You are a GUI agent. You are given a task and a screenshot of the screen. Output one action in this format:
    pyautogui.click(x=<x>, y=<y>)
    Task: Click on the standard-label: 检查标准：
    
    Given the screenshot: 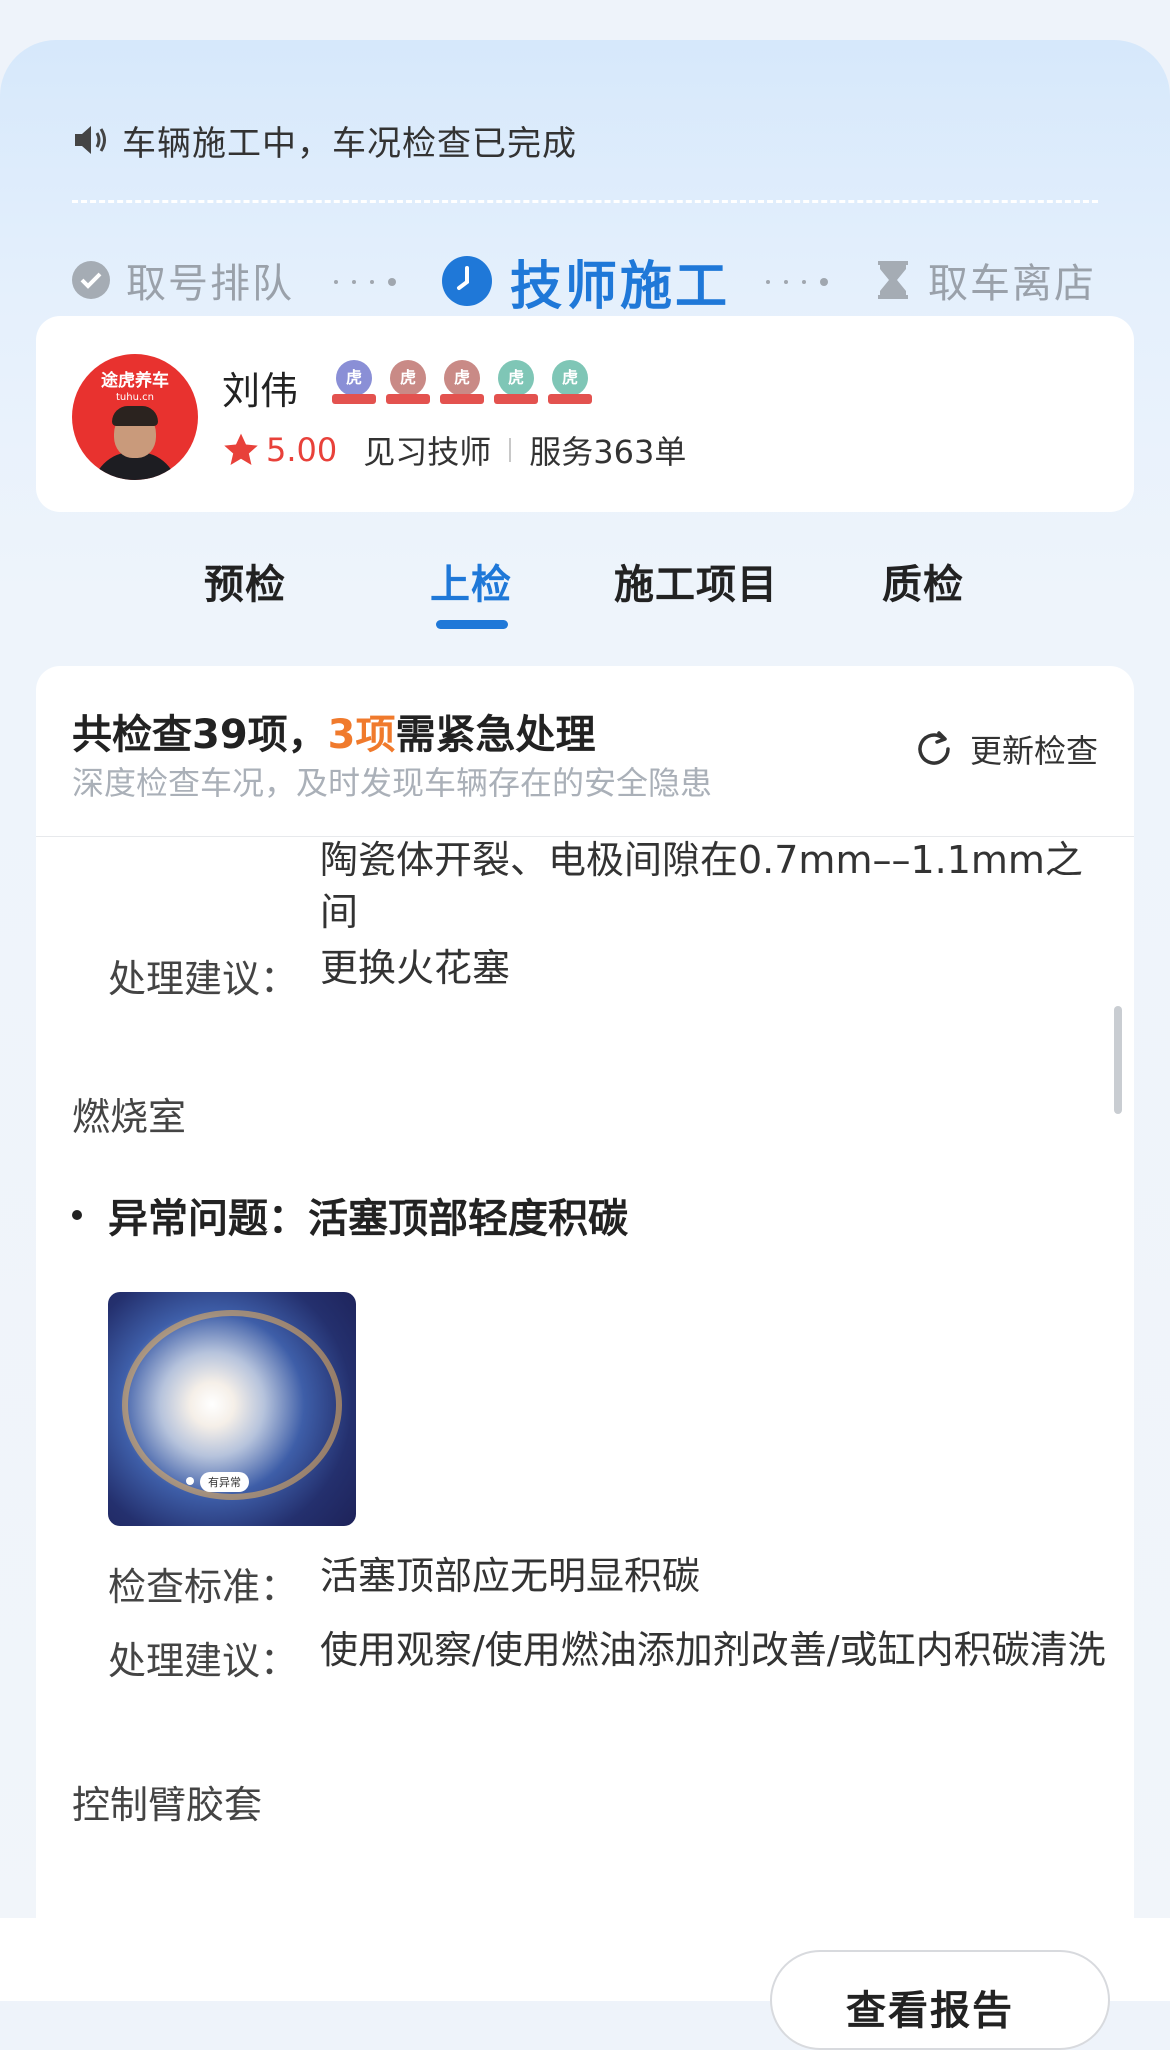 What is the action you would take?
    pyautogui.click(x=203, y=1587)
    